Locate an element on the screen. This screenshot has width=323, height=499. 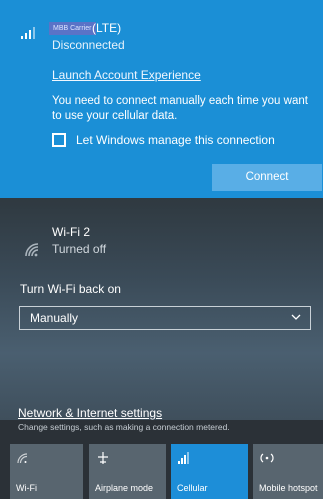
manage-connection-label: Let Windows manage this connection is located at coordinates (175, 140).